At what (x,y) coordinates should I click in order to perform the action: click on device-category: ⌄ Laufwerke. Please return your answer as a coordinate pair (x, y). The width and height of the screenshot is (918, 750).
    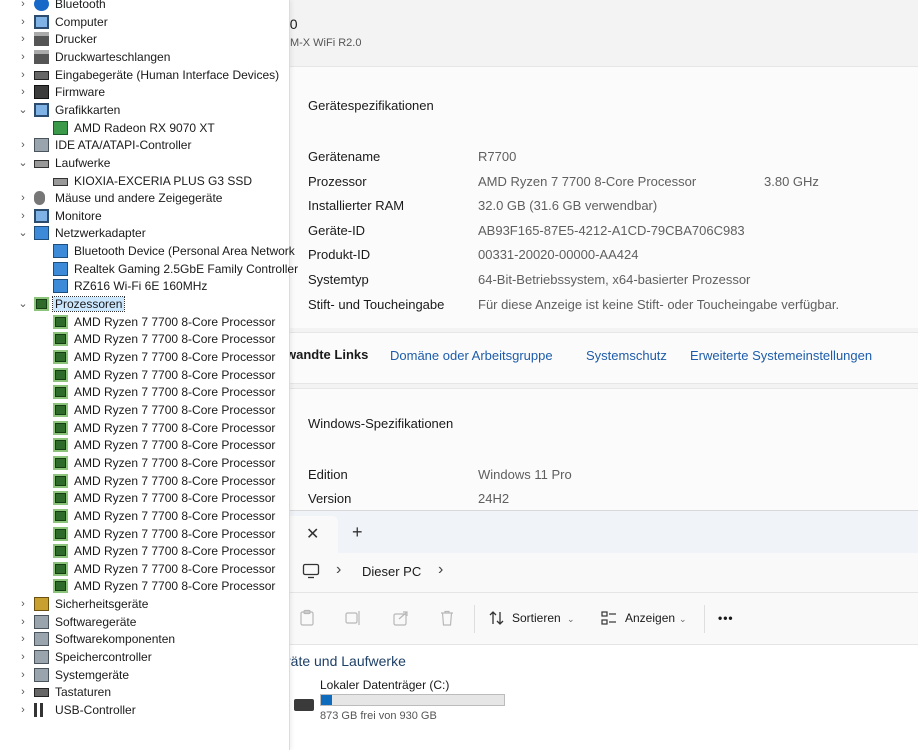
    Looking at the image, I should click on (145, 163).